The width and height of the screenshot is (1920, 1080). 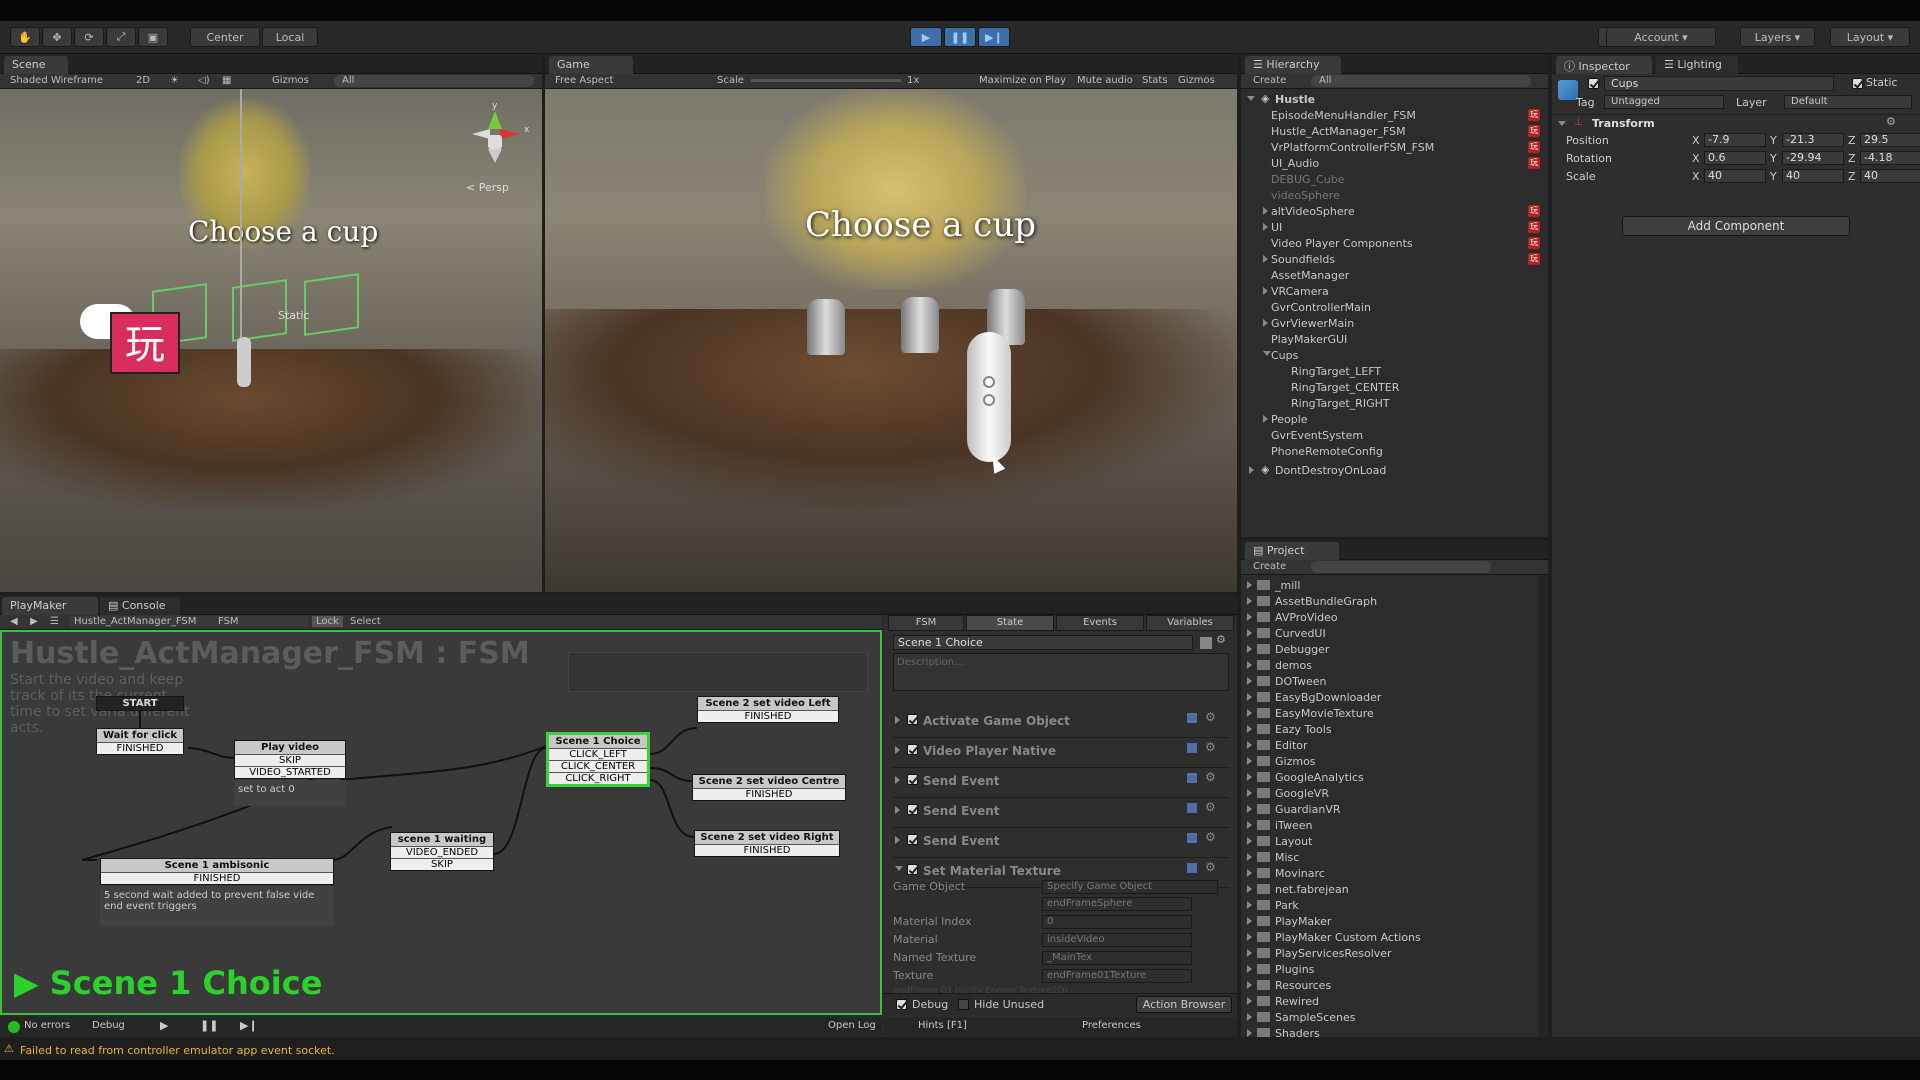 I want to click on project-folder: PlayServicesResolver, so click(x=1389, y=953).